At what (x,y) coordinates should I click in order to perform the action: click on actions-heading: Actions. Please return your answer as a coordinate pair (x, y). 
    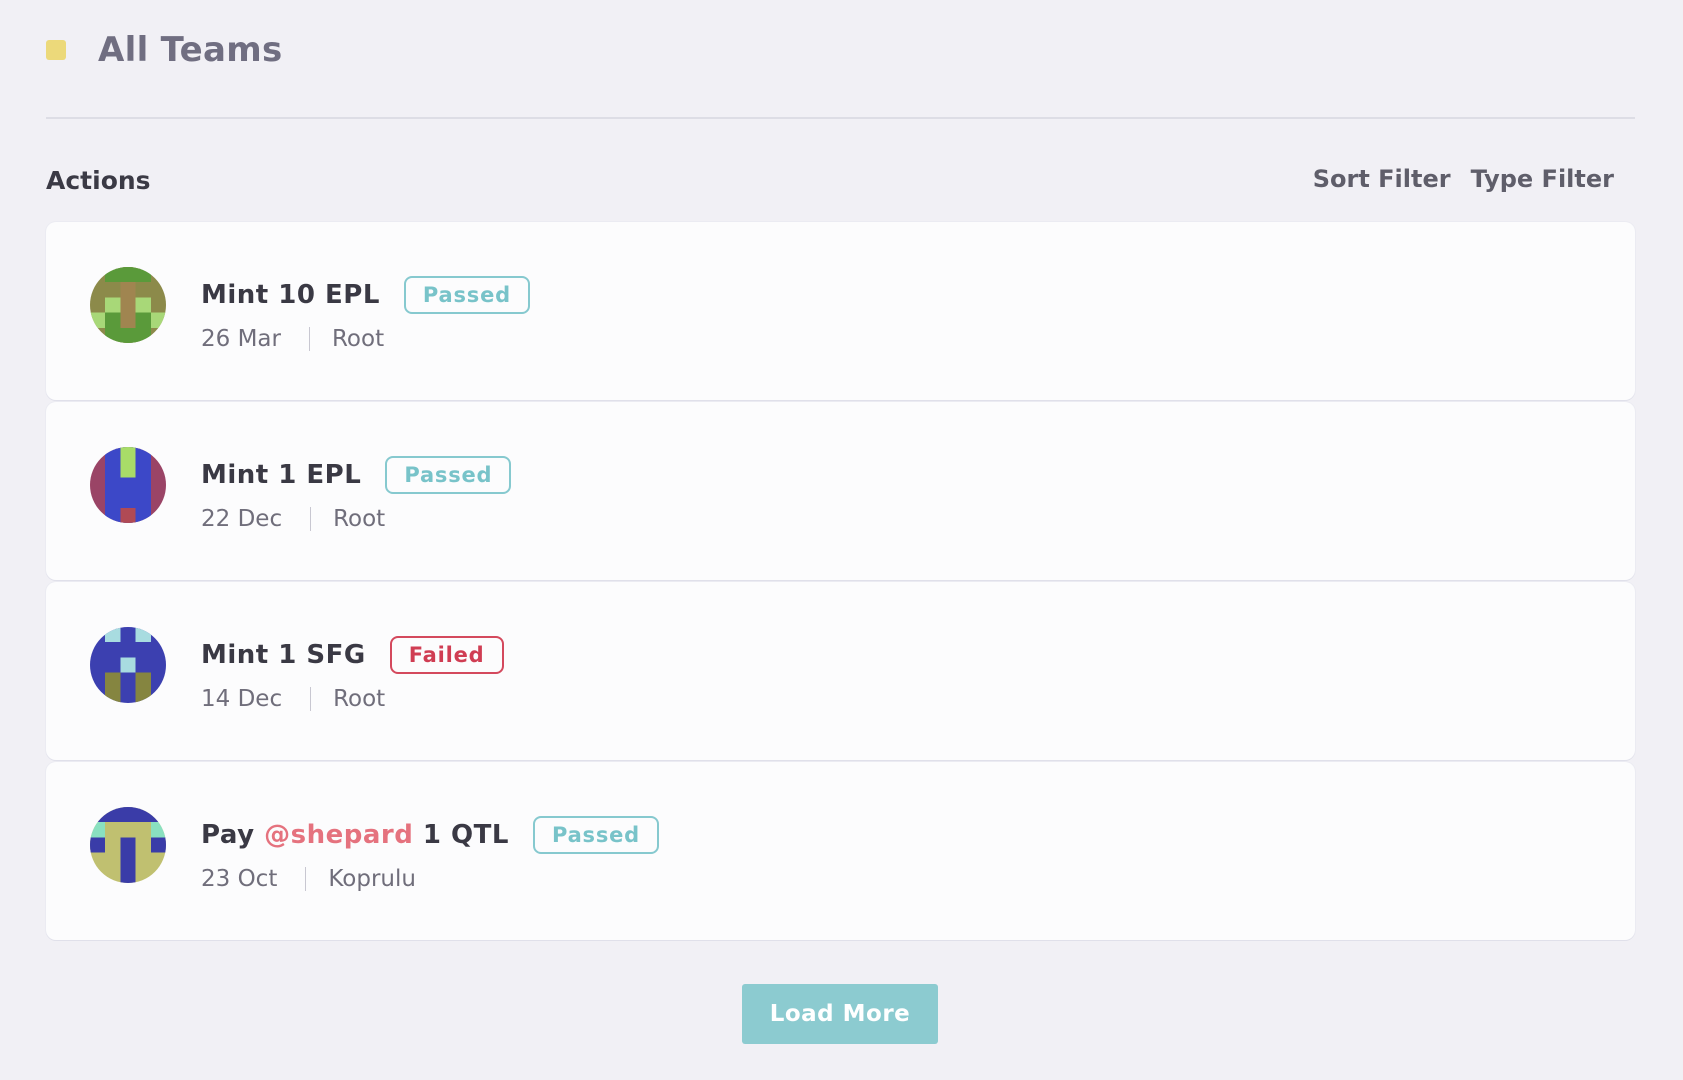
    Looking at the image, I should click on (98, 180).